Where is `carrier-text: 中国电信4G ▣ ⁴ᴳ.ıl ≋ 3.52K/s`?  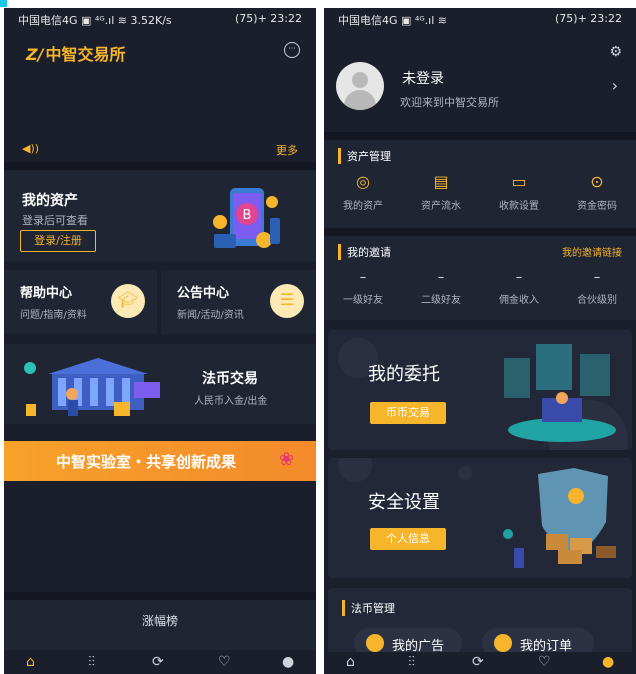
carrier-text: 中国电信4G ▣ ⁴ᴳ.ıl ≋ 3.52K/s is located at coordinates (95, 20).